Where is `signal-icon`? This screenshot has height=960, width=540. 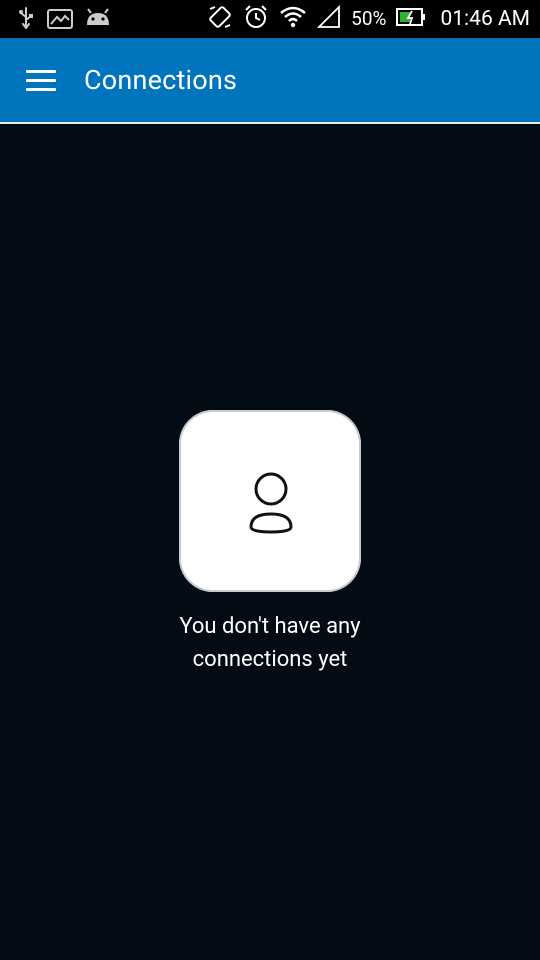
signal-icon is located at coordinates (328, 18).